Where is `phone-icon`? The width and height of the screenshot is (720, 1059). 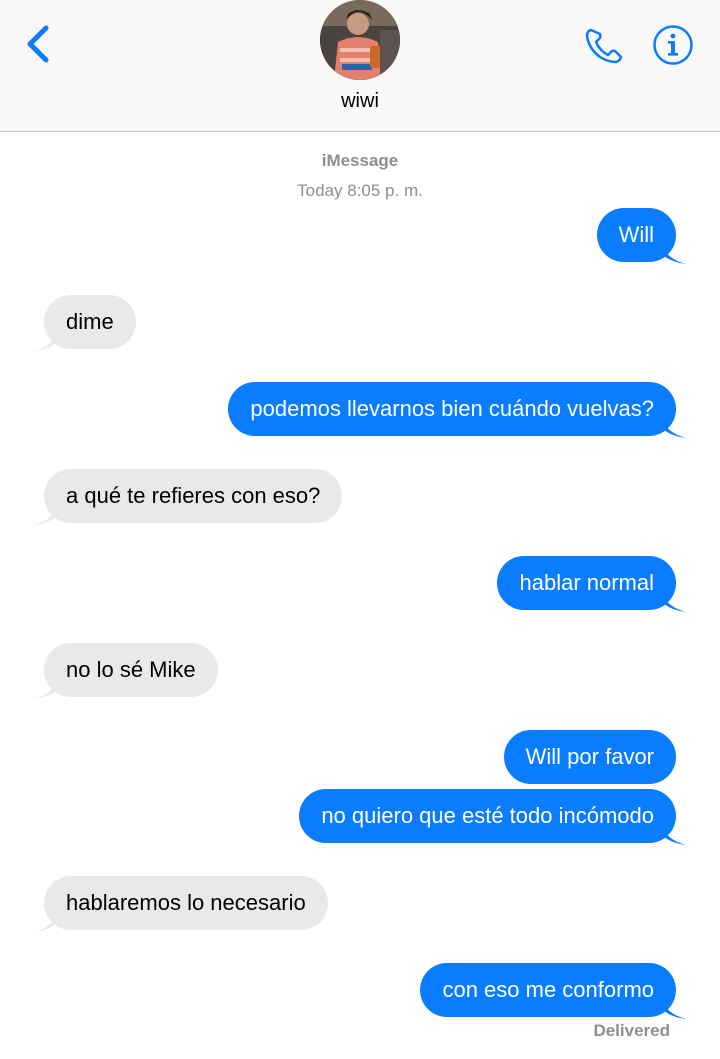 phone-icon is located at coordinates (604, 46).